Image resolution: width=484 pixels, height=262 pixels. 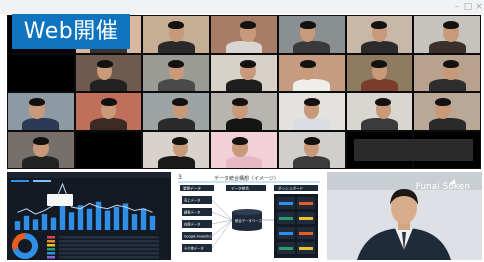 What do you see at coordinates (192, 188) in the screenshot?
I see `column-header-left: 業務データ` at bounding box center [192, 188].